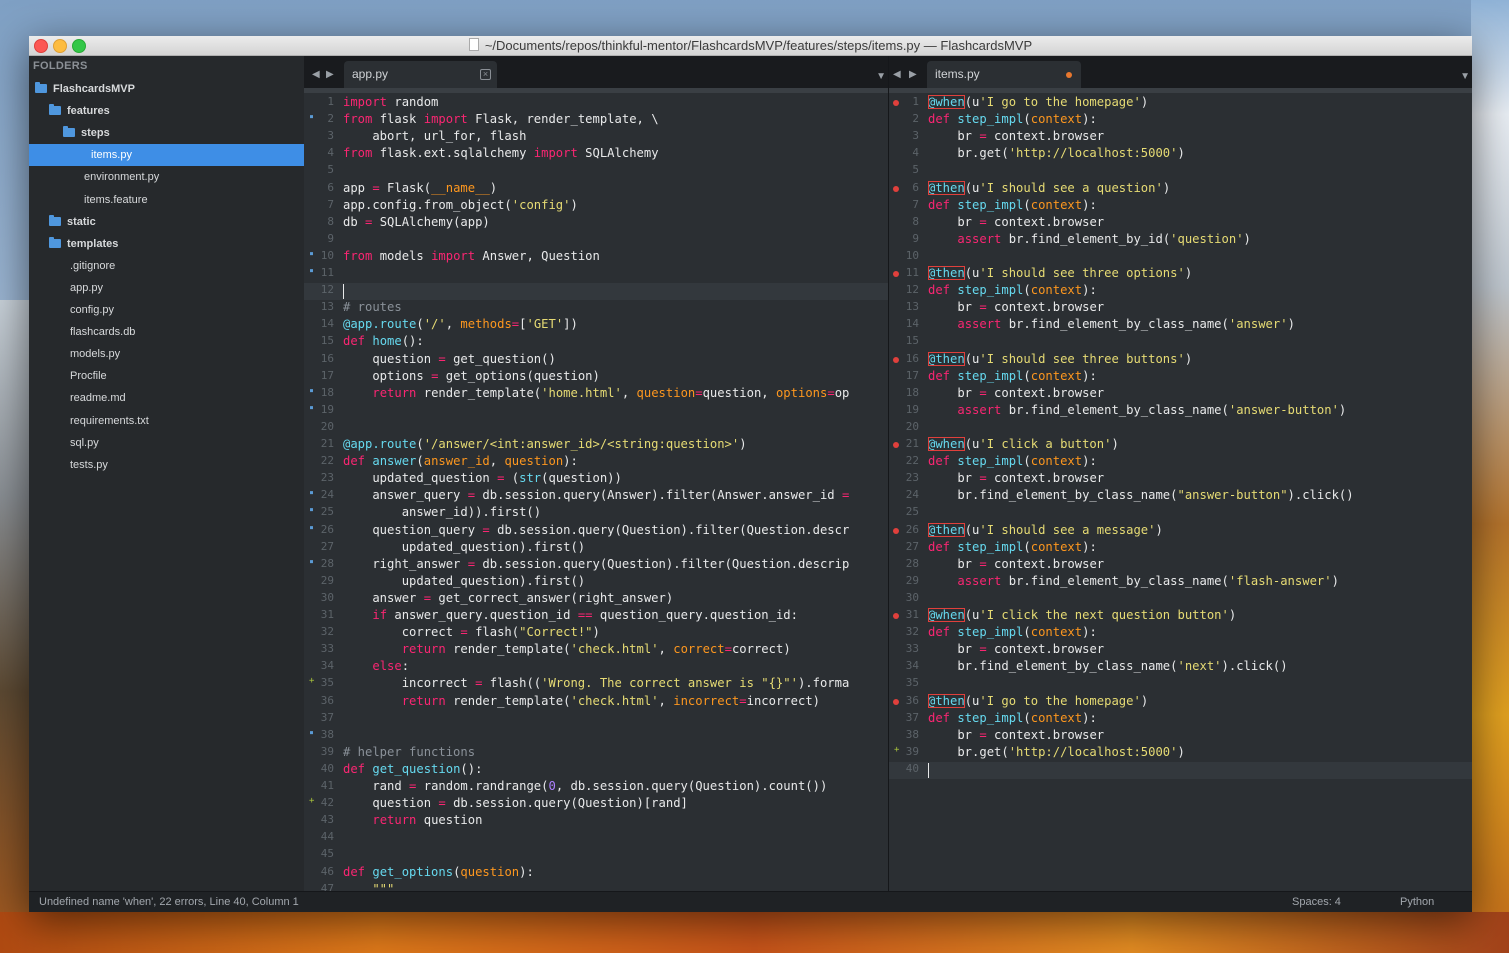  I want to click on code-line: @then(u'I should see a question'), so click(1049, 187).